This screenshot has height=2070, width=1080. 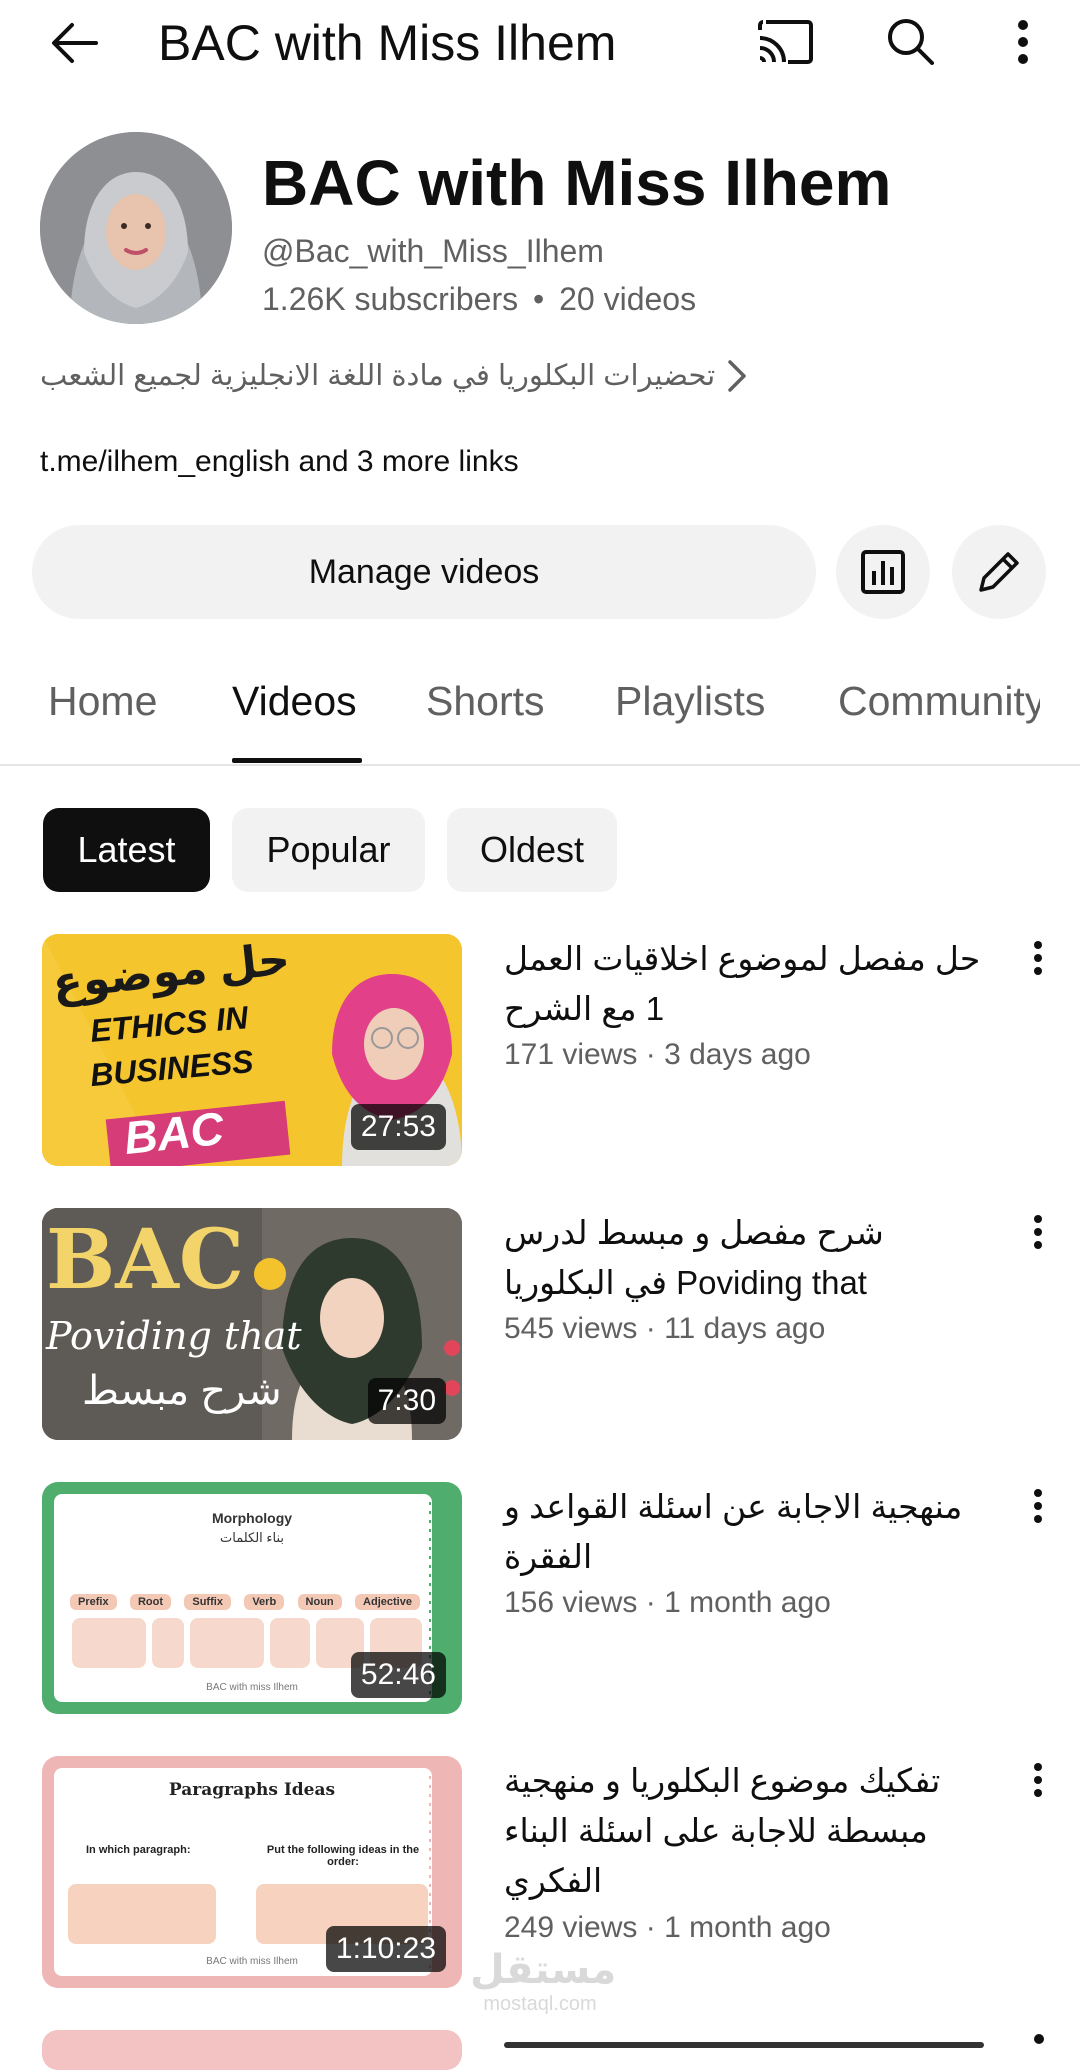 I want to click on video-thumbnail: BAC Poviding that شرح مبسط 7:30, so click(x=252, y=1324).